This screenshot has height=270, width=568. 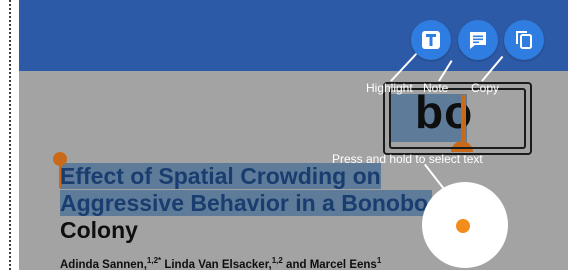 What do you see at coordinates (277, 260) in the screenshot?
I see `author-affiliation: 1,2` at bounding box center [277, 260].